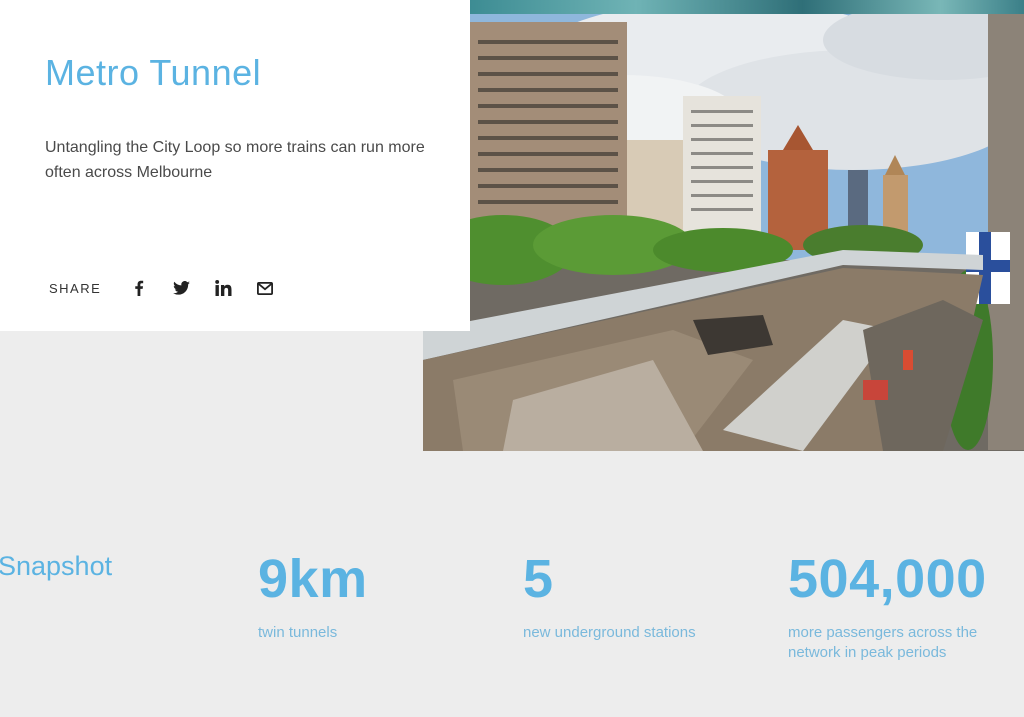 The image size is (1024, 717). What do you see at coordinates (538, 579) in the screenshot?
I see `stat-value: 5` at bounding box center [538, 579].